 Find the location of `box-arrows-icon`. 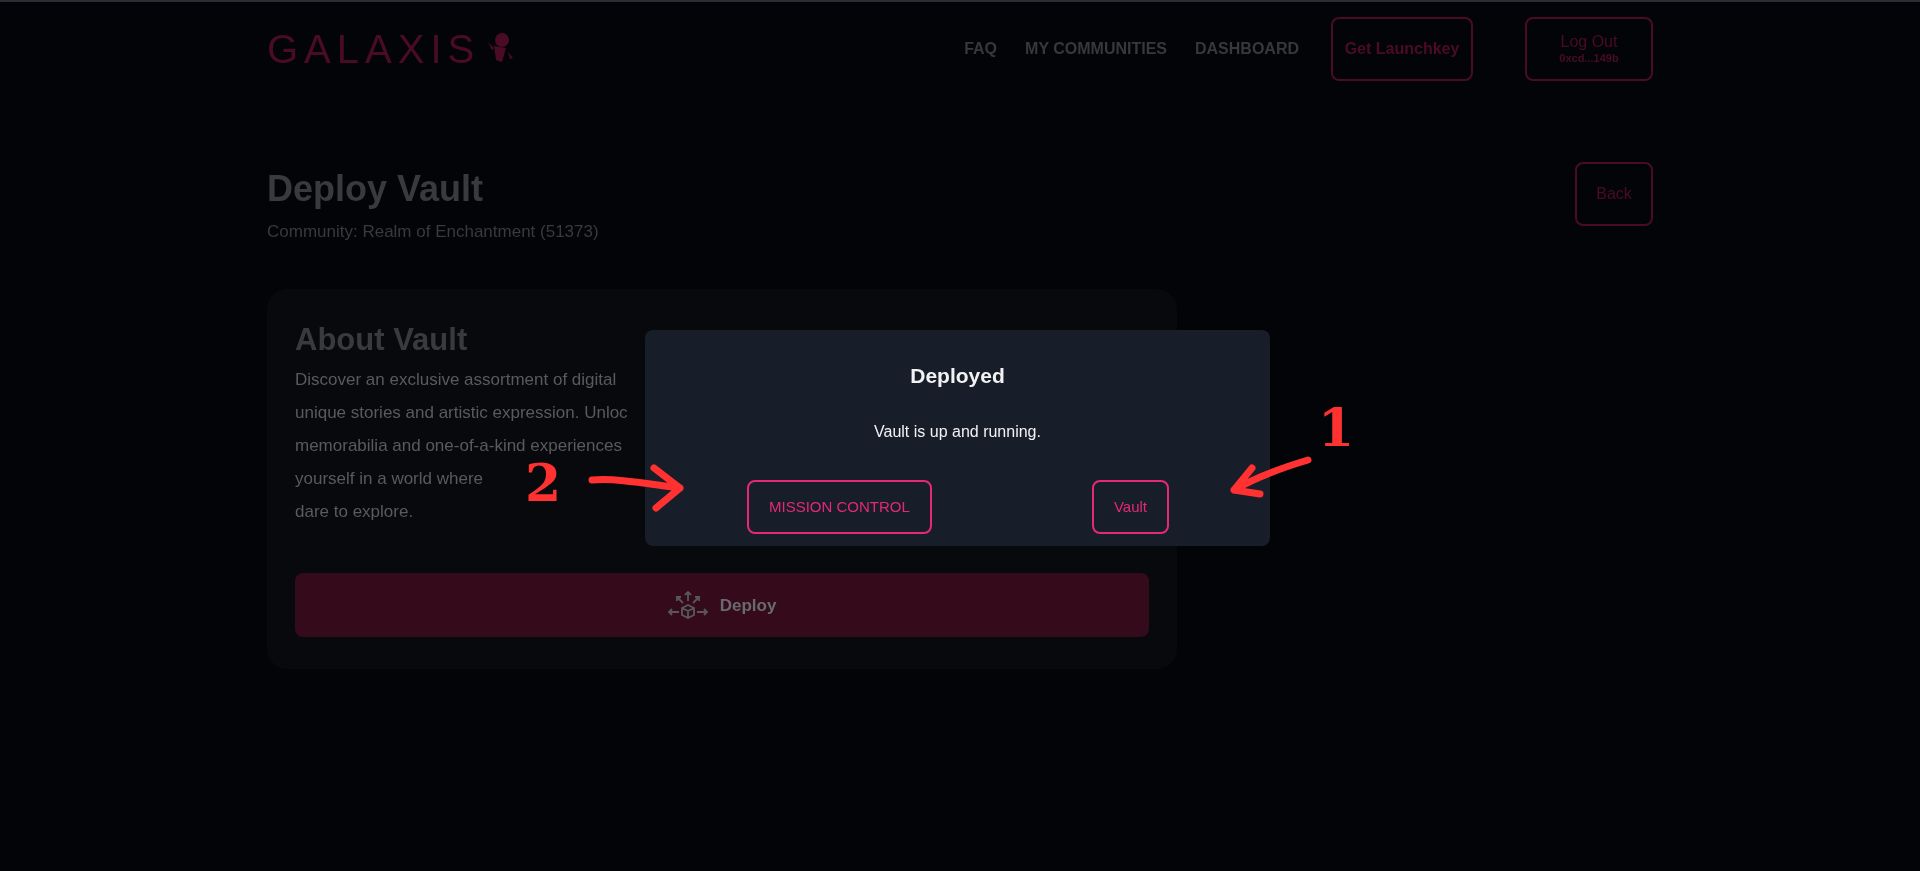

box-arrows-icon is located at coordinates (687, 605).